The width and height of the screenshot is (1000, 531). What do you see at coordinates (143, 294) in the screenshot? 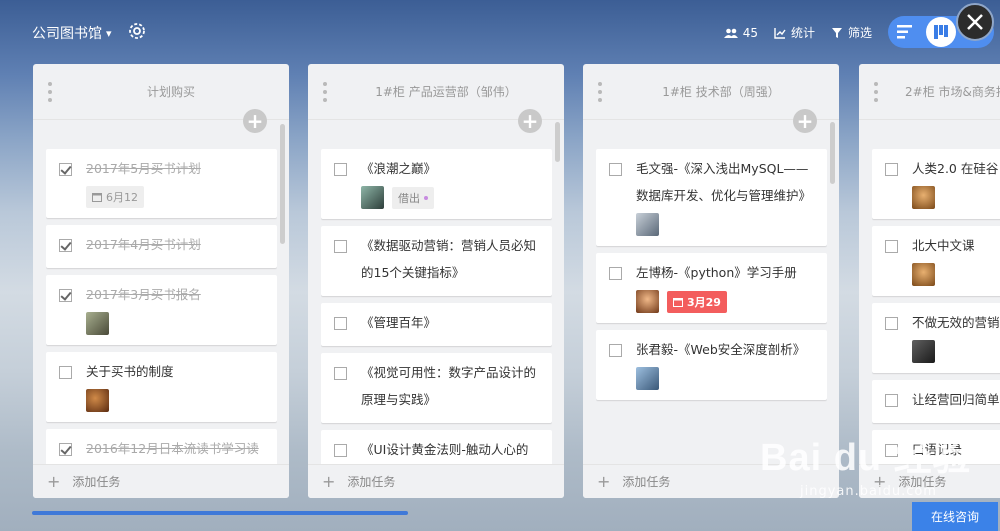
I see `task-title: 2017年3月买书报名` at bounding box center [143, 294].